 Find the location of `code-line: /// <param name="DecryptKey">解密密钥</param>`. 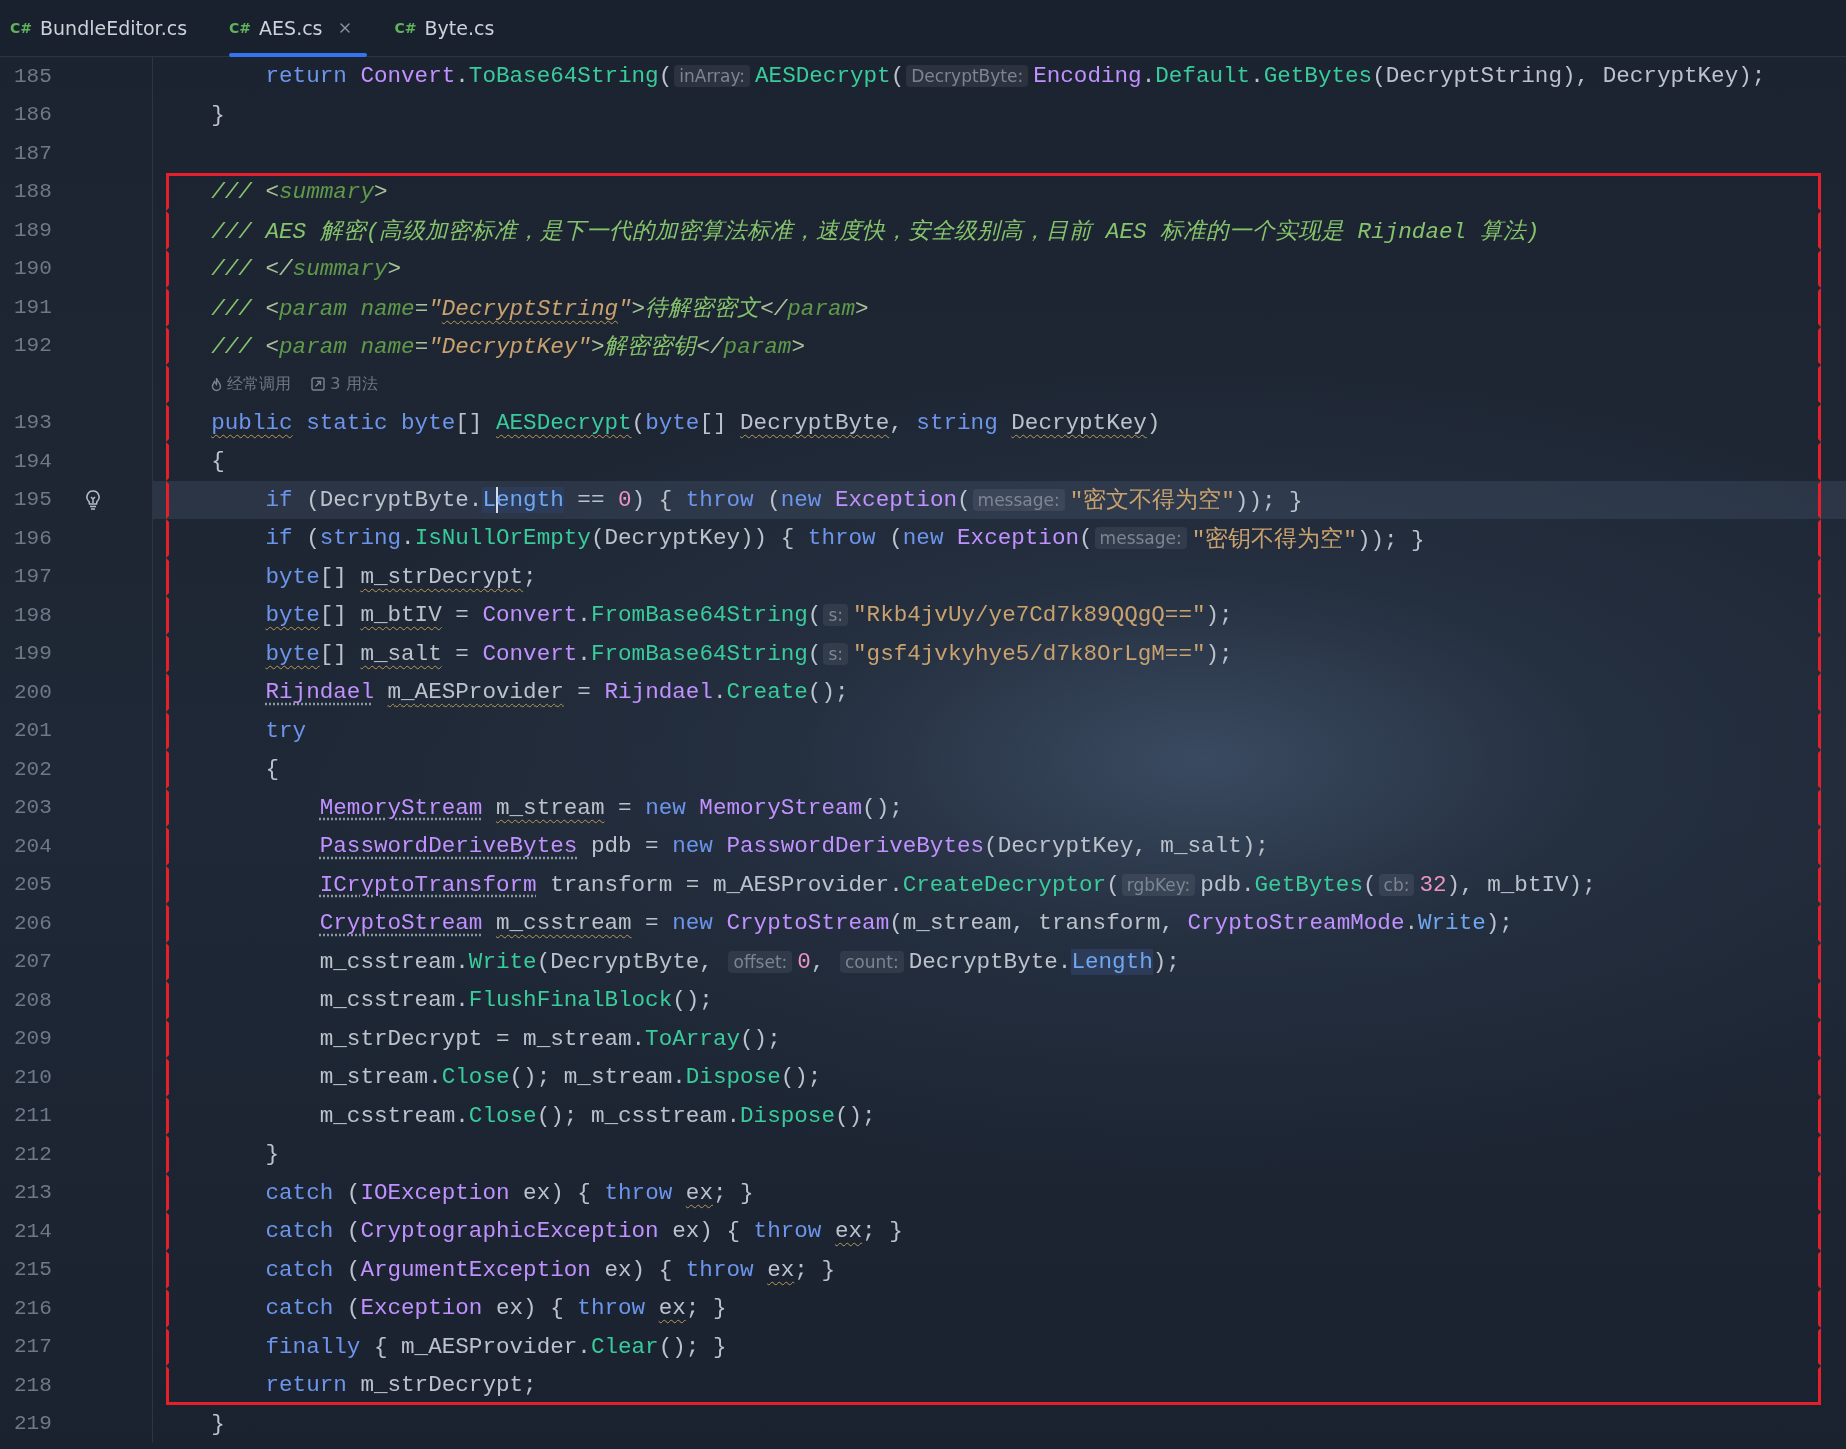

code-line: /// <param name="DecryptKey">解密密钥</param> is located at coordinates (507, 347).